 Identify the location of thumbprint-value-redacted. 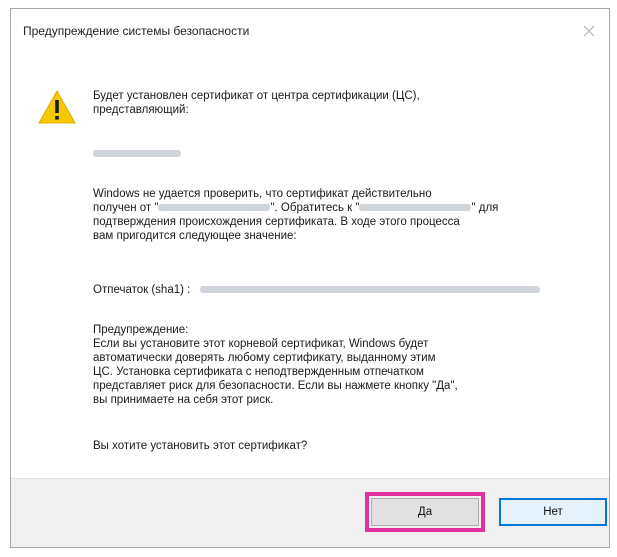
(369, 290).